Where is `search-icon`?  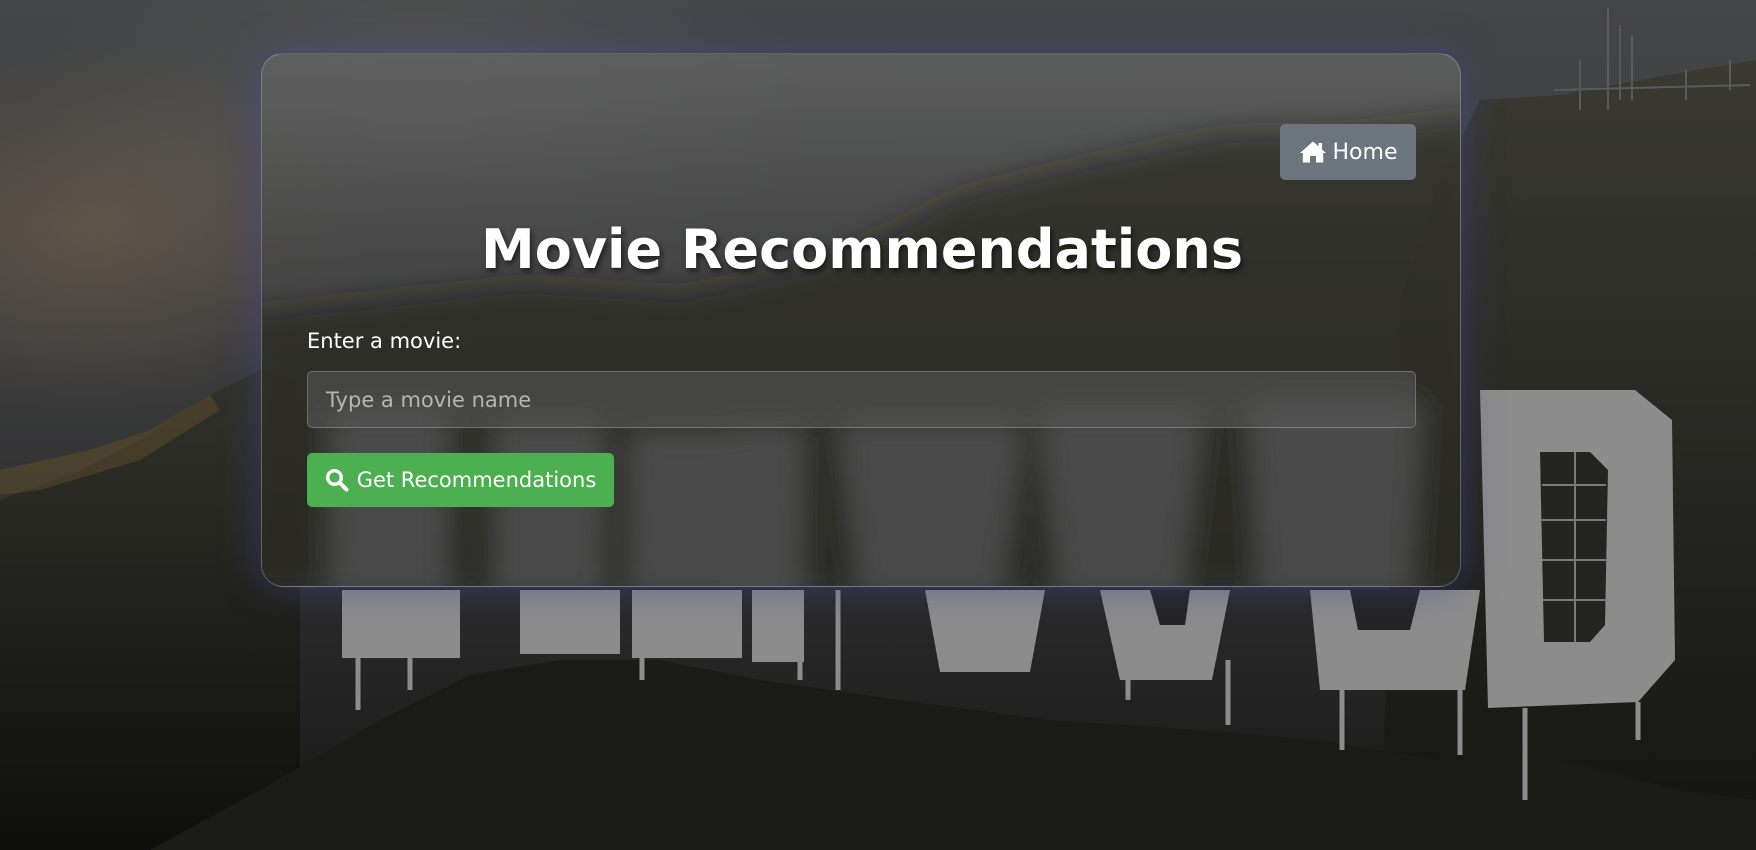
search-icon is located at coordinates (337, 480).